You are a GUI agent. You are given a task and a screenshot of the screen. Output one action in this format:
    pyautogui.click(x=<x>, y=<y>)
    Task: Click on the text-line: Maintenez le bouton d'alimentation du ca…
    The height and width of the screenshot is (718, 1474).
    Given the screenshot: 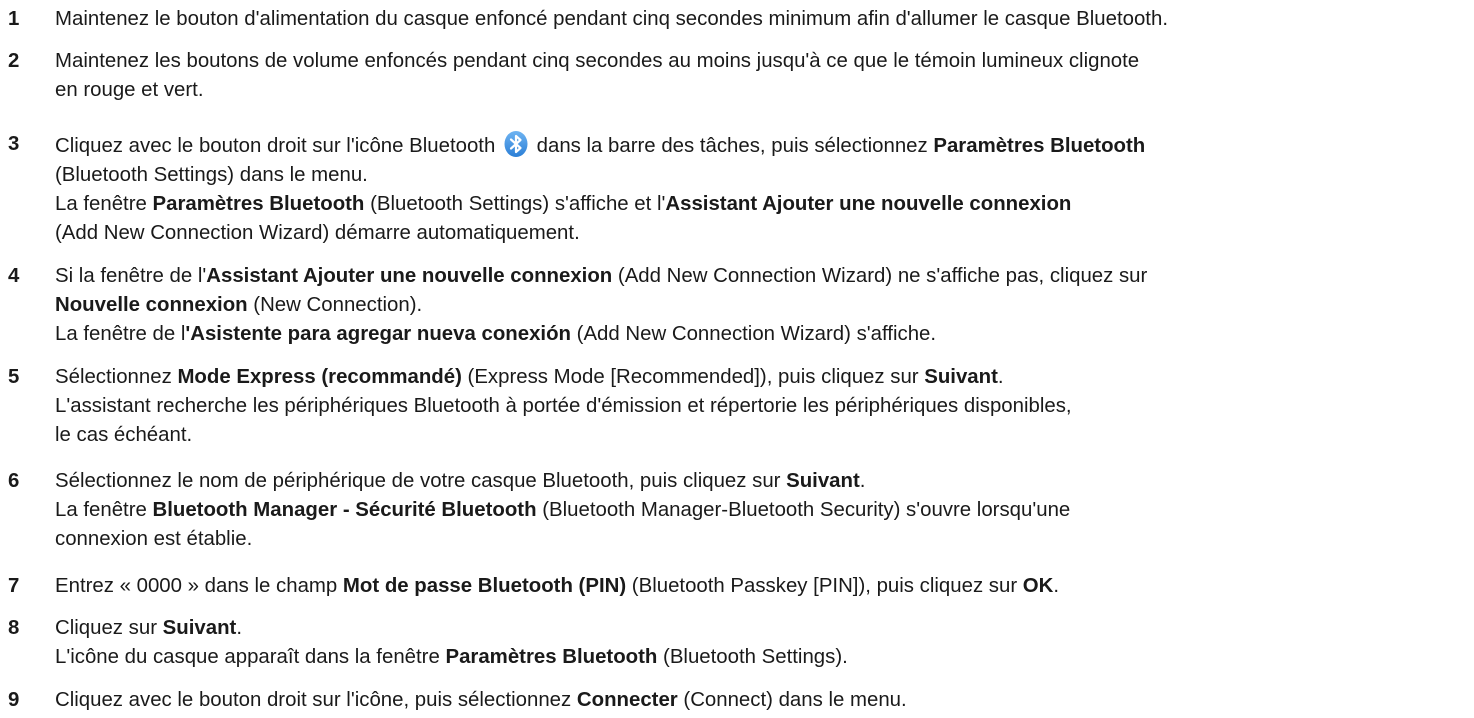 What is the action you would take?
    pyautogui.click(x=761, y=19)
    